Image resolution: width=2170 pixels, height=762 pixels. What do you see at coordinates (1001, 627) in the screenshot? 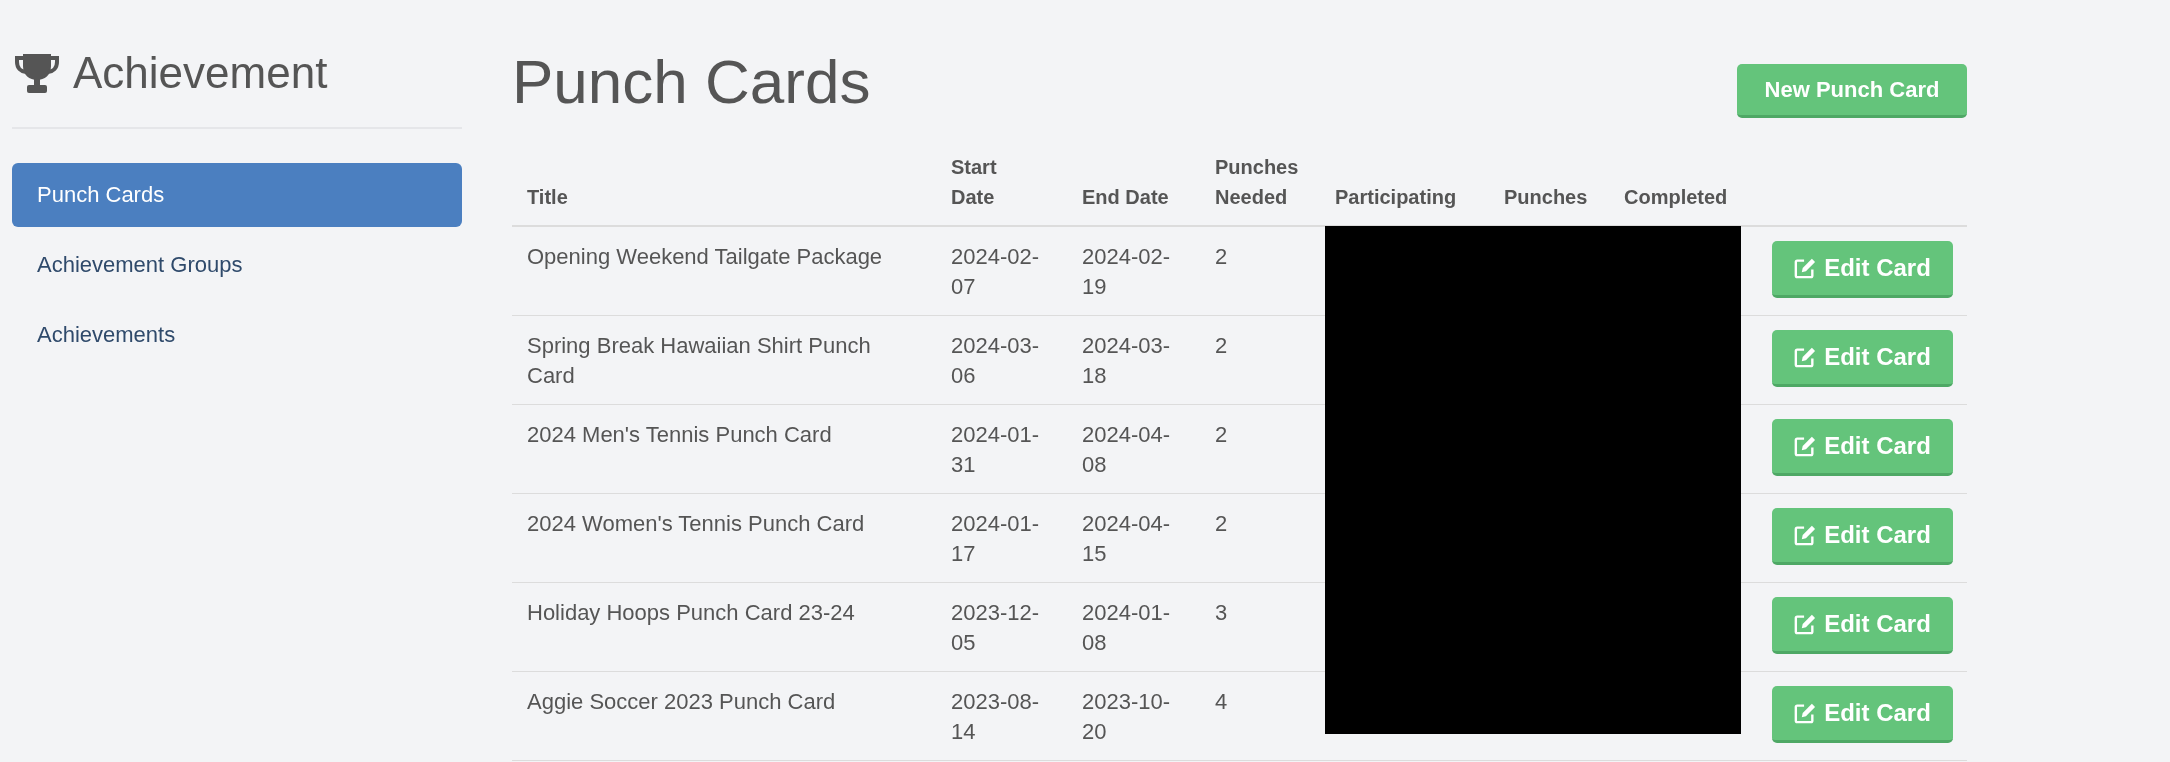
I see `start-date: 2023-12-05` at bounding box center [1001, 627].